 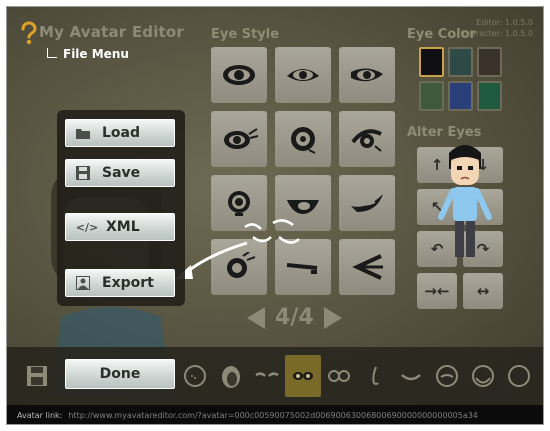 What do you see at coordinates (519, 376) in the screenshot?
I see `mole-category-icon` at bounding box center [519, 376].